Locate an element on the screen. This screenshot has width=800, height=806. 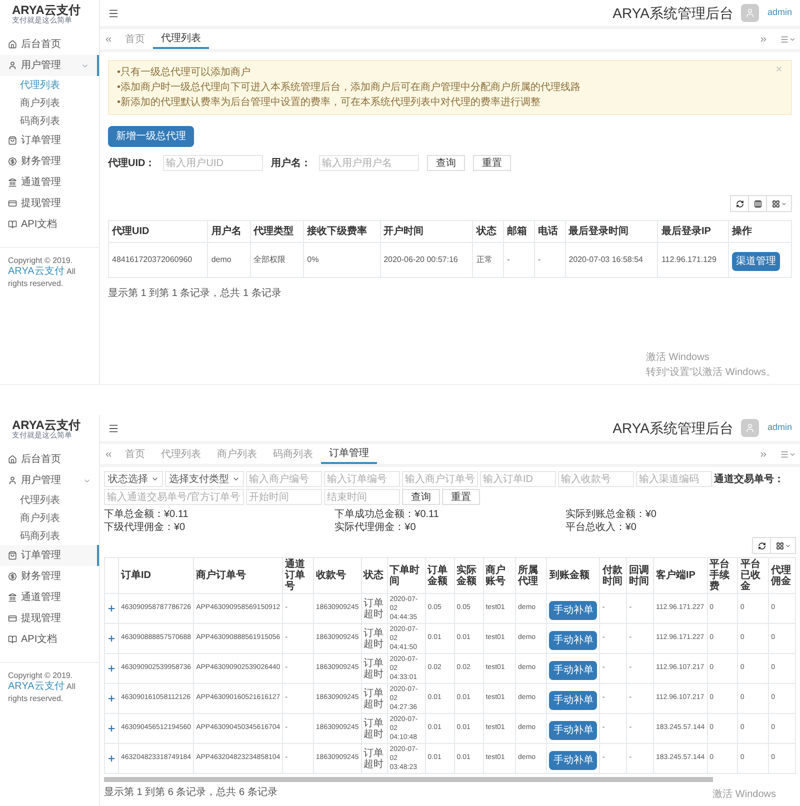
table-cell: 全部权限 is located at coordinates (277, 260).